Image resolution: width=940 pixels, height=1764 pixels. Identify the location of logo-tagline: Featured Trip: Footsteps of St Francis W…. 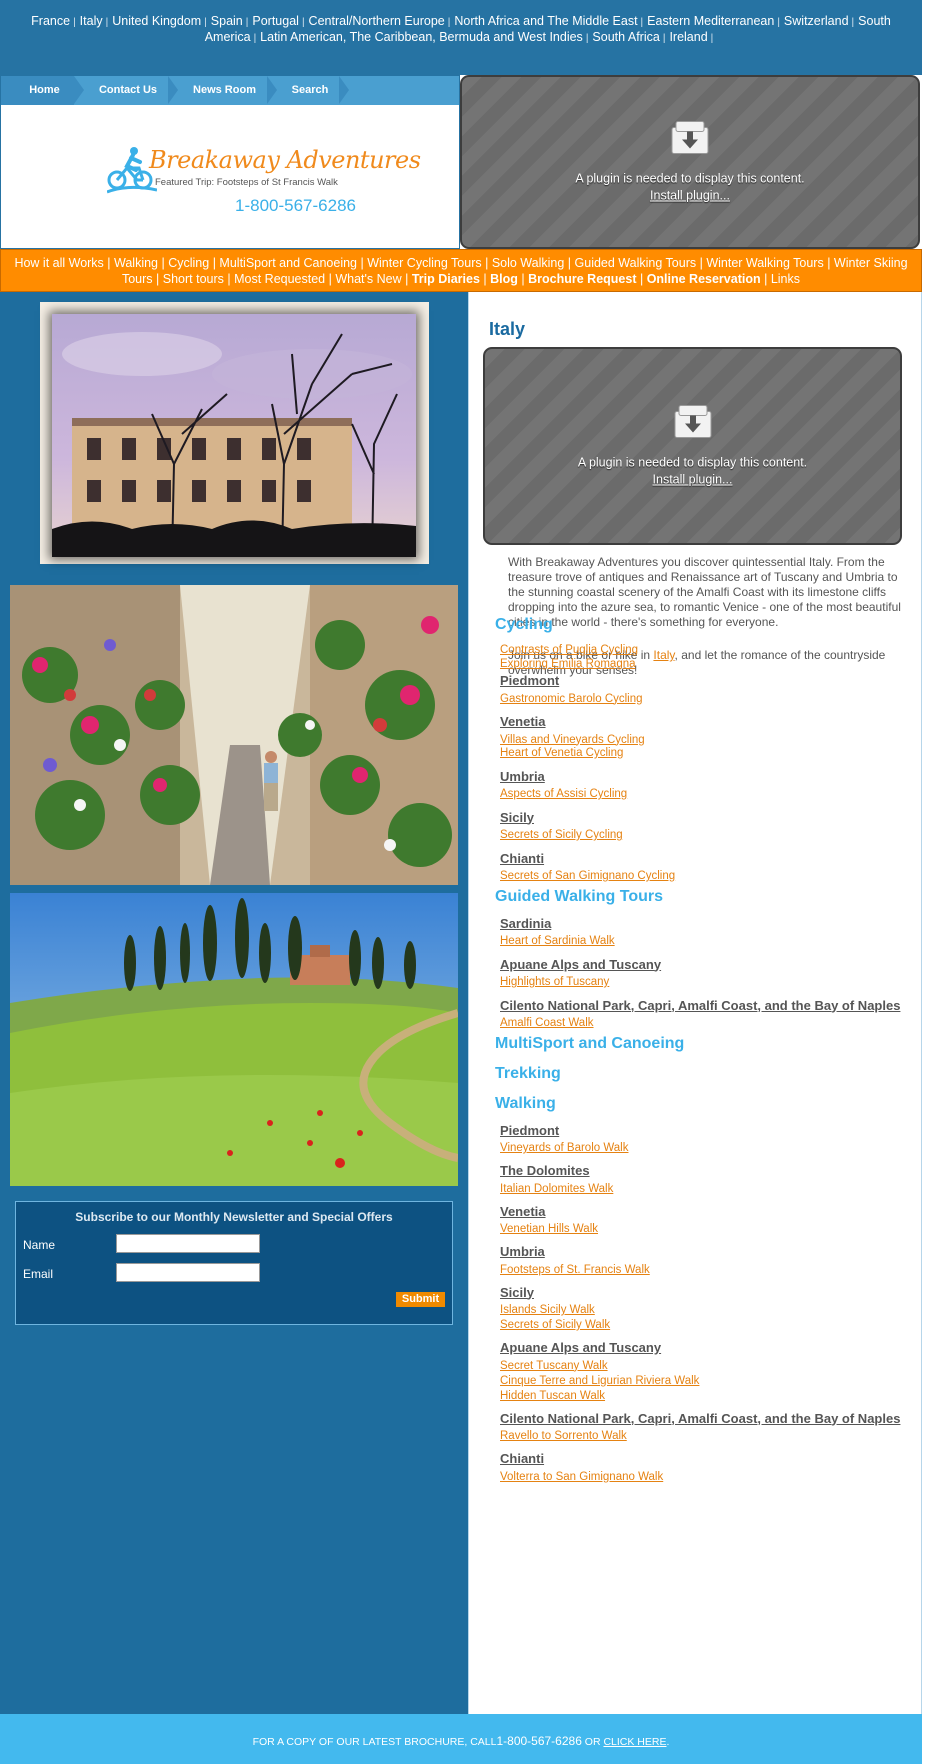
(246, 182).